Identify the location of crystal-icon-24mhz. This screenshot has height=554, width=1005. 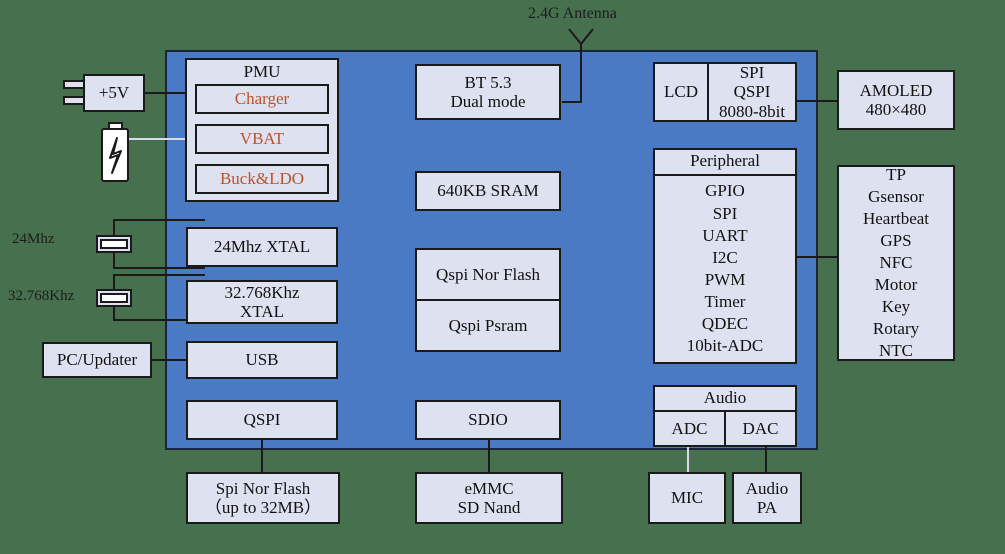
(114, 244).